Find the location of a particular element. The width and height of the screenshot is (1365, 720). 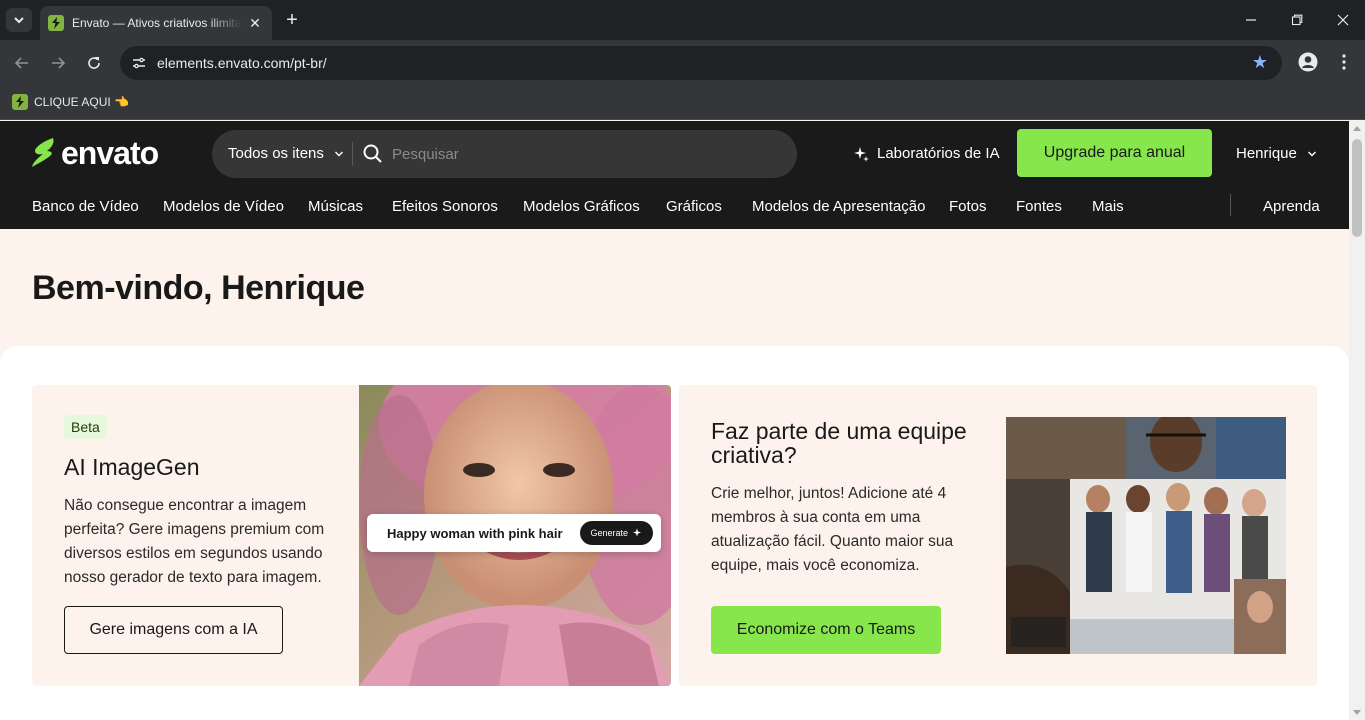

new-tab-button: + is located at coordinates (292, 20).